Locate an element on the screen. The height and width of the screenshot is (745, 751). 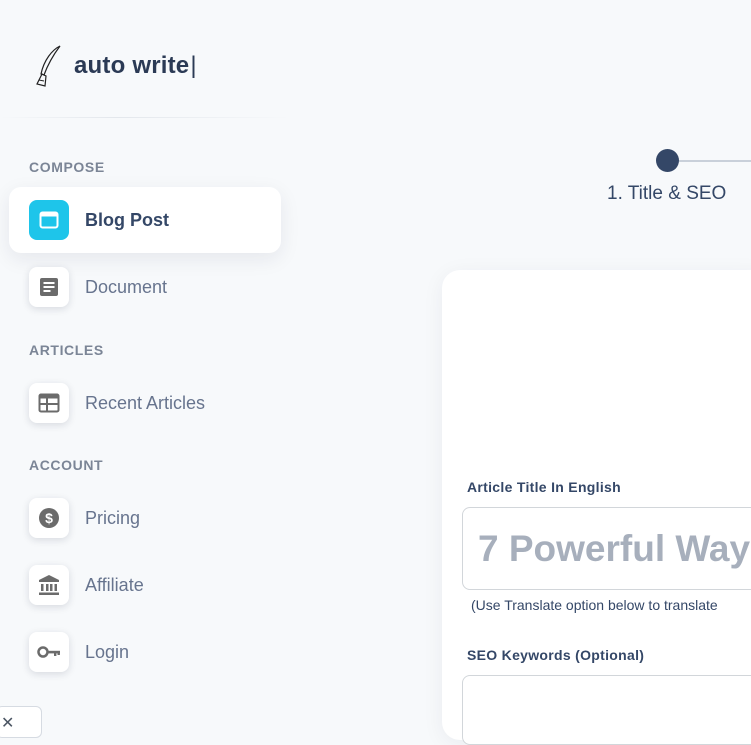
sidebar-item-document: Document is located at coordinates (145, 287).